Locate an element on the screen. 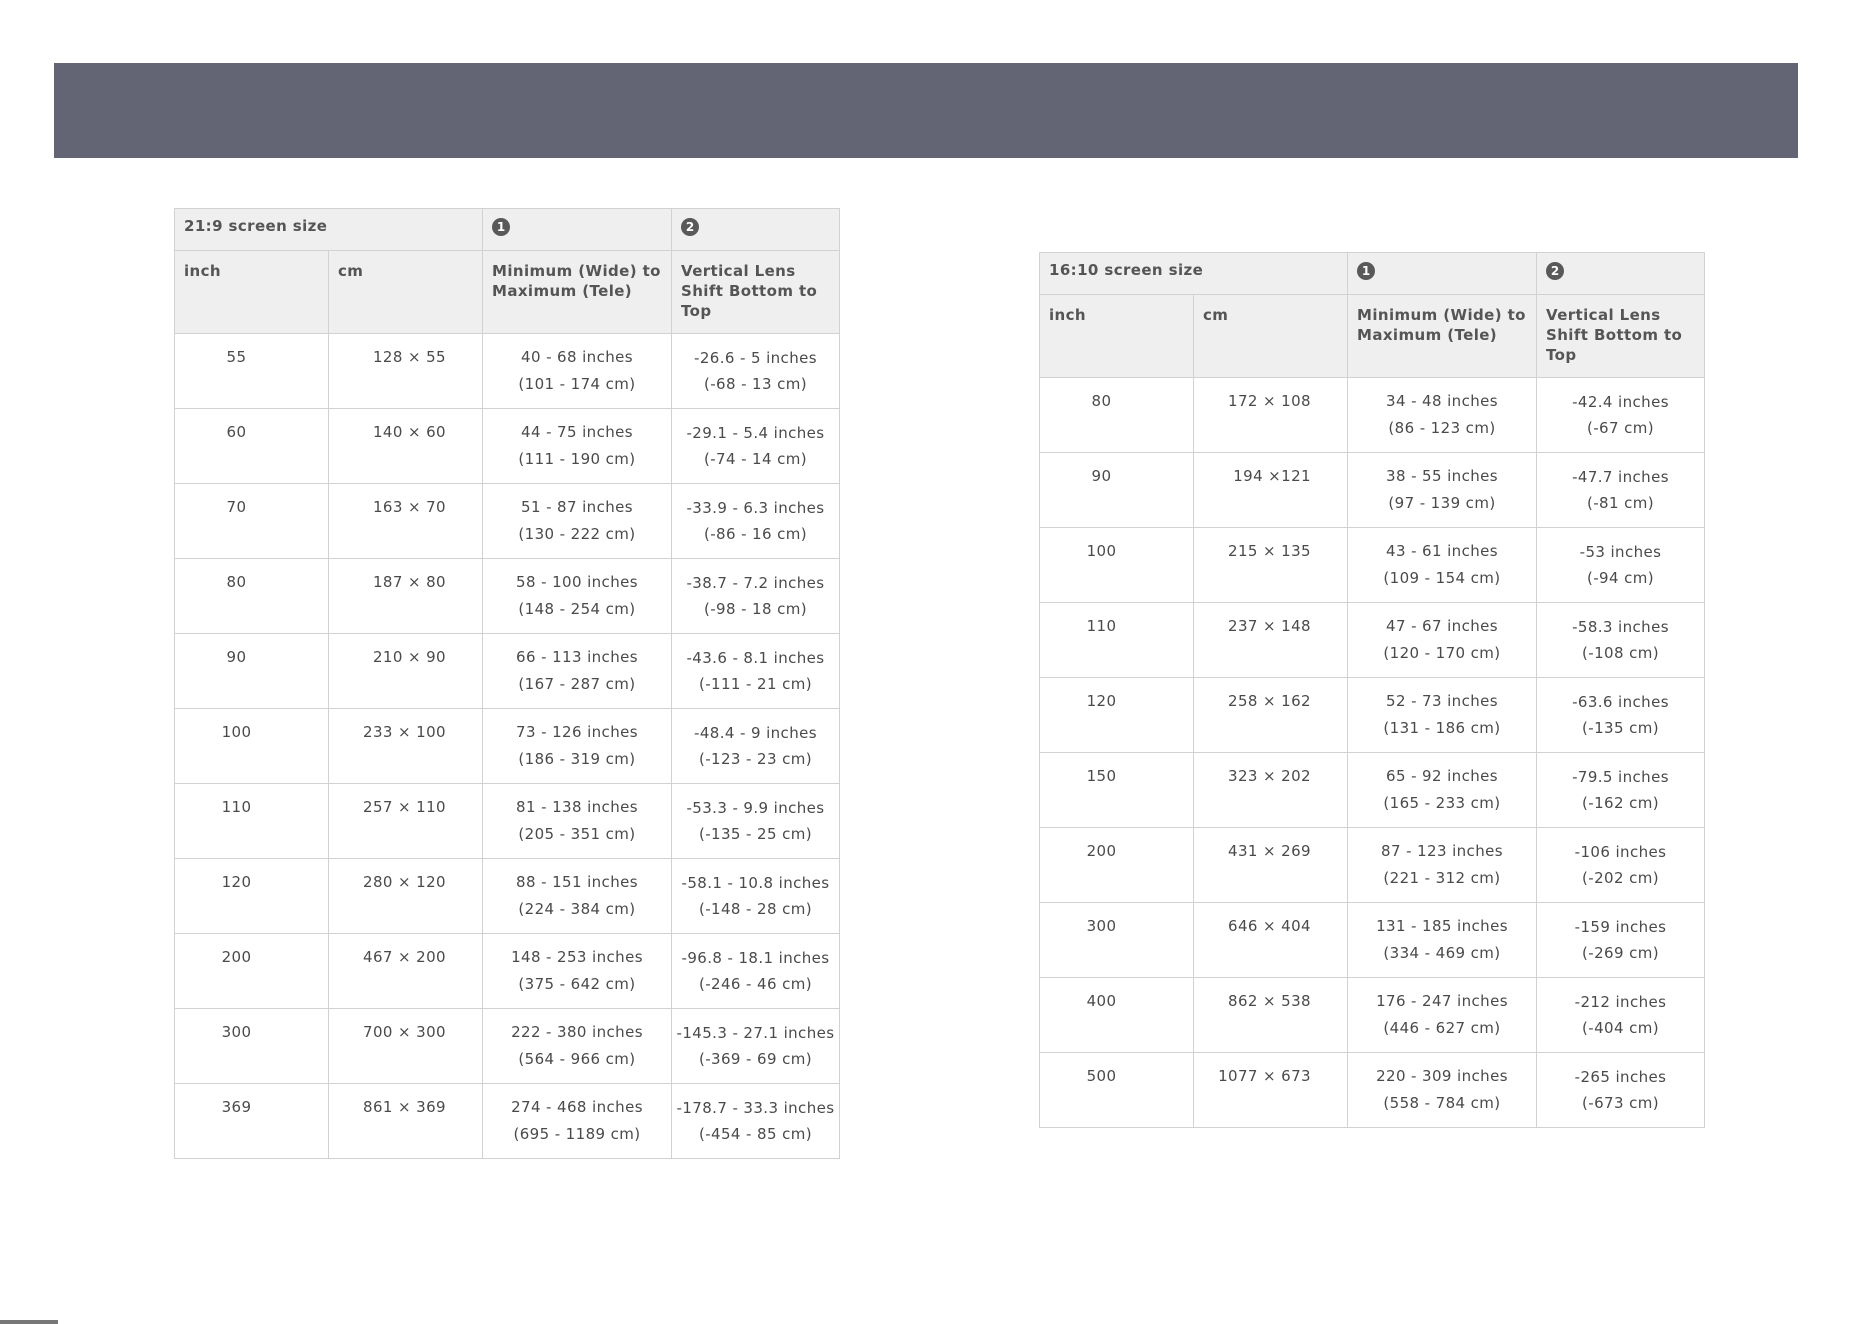 The image size is (1872, 1324). distance-inches: 274 - 468 inches is located at coordinates (577, 1107).